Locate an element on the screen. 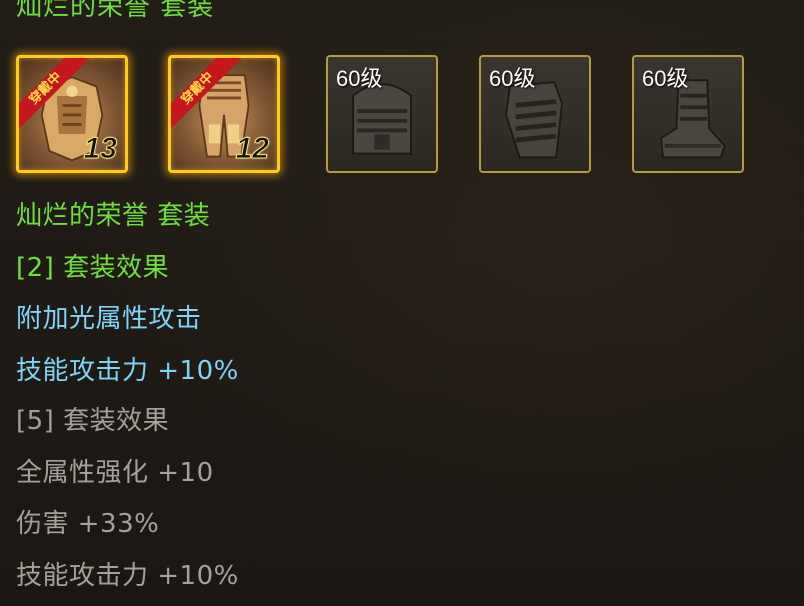  set-bonus-2-header: [2] 套装效果 is located at coordinates (93, 268).